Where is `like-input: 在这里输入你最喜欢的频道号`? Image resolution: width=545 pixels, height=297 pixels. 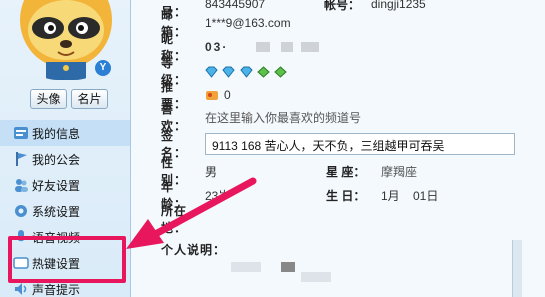 like-input: 在这里输入你最喜欢的频道号 is located at coordinates (283, 117).